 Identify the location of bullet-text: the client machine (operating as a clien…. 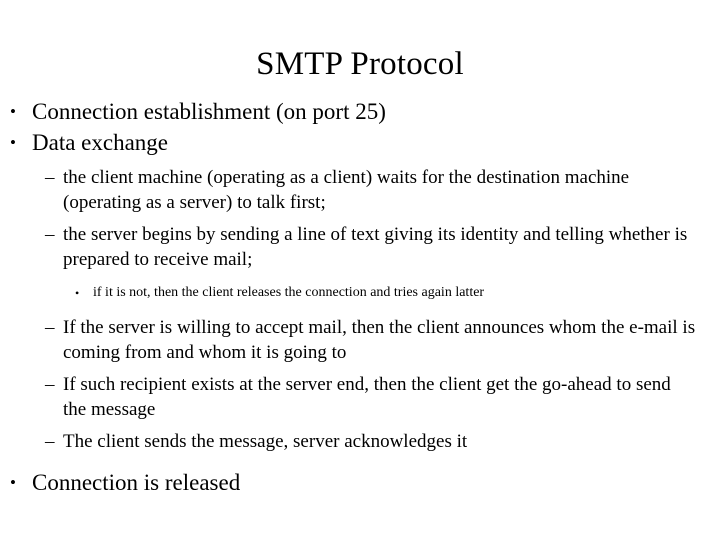
(346, 190).